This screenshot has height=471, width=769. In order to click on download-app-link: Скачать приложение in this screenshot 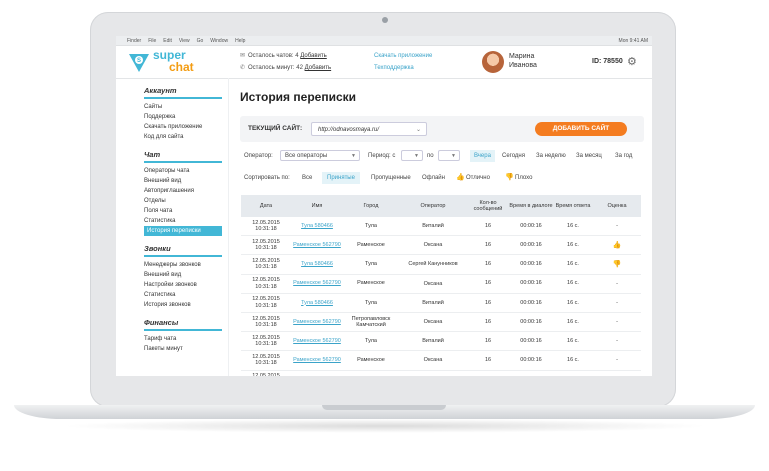, I will do `click(403, 56)`.